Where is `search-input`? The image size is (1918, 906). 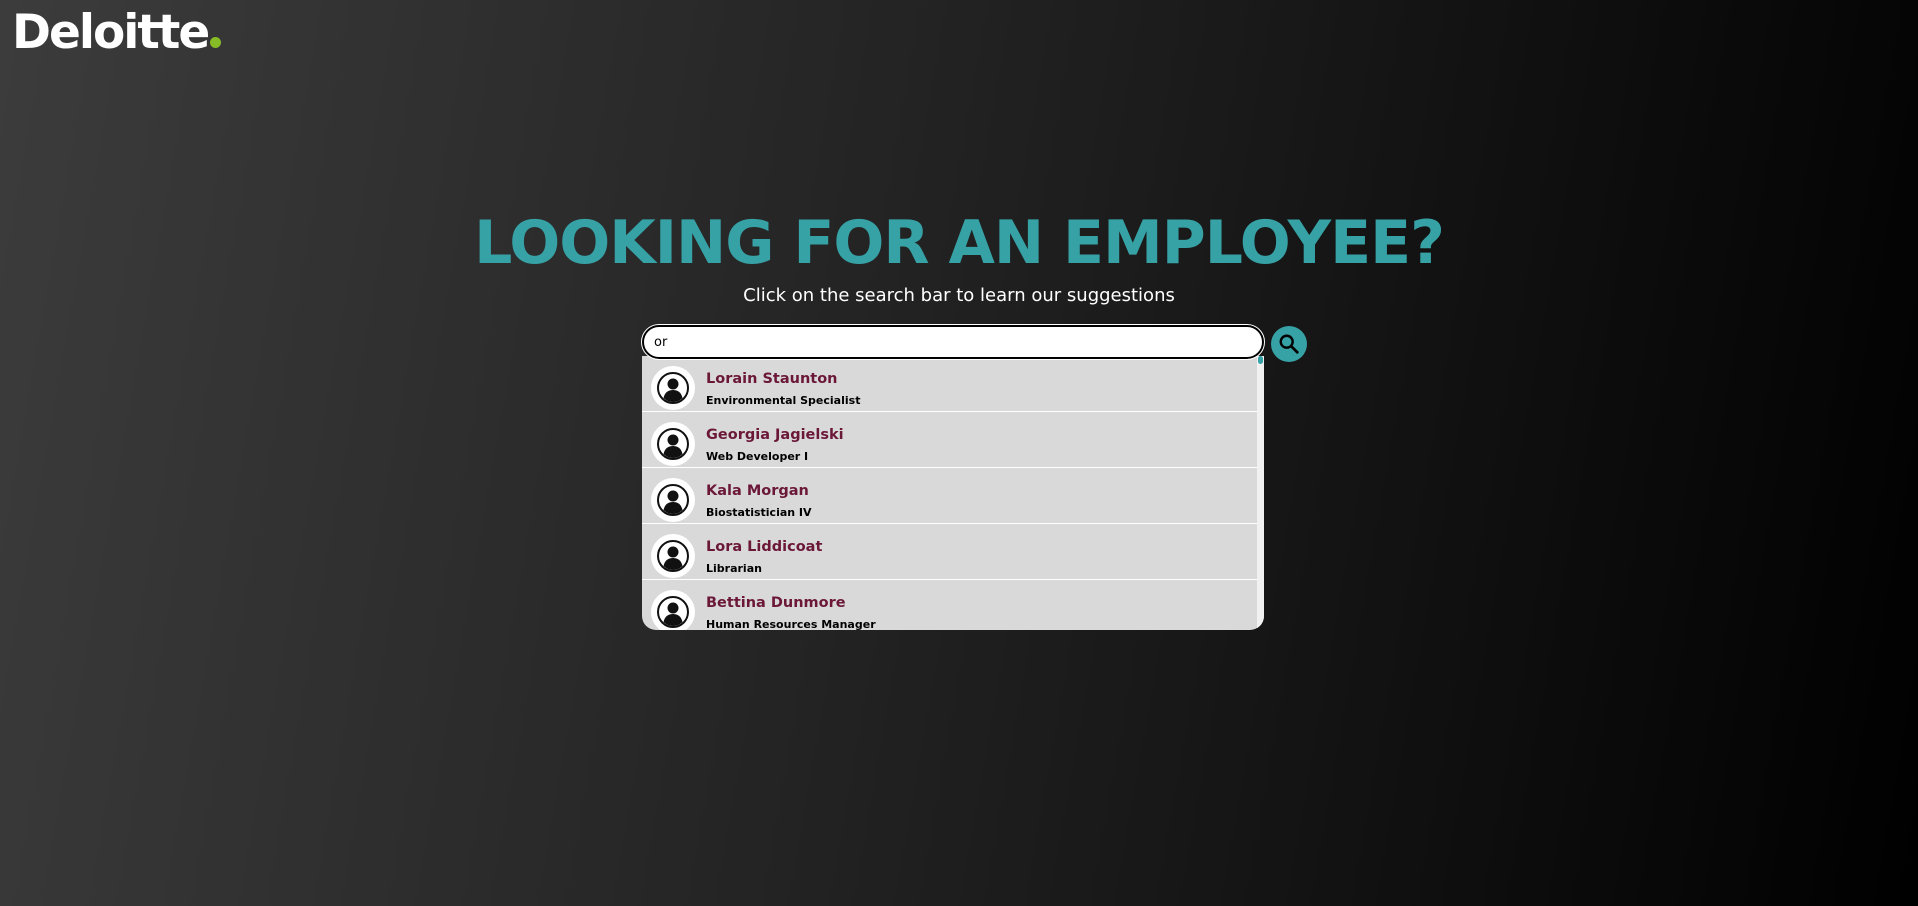
search-input is located at coordinates (953, 342).